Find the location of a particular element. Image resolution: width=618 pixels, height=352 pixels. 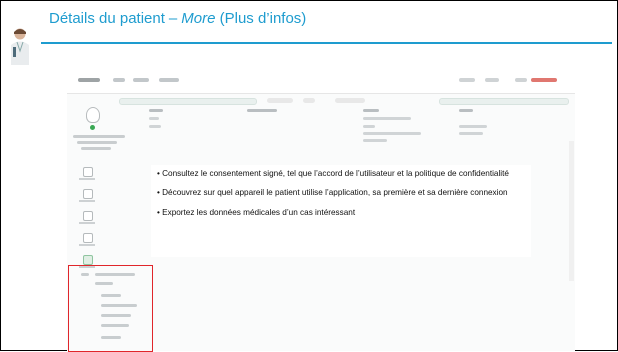

search-field is located at coordinates (188, 101).